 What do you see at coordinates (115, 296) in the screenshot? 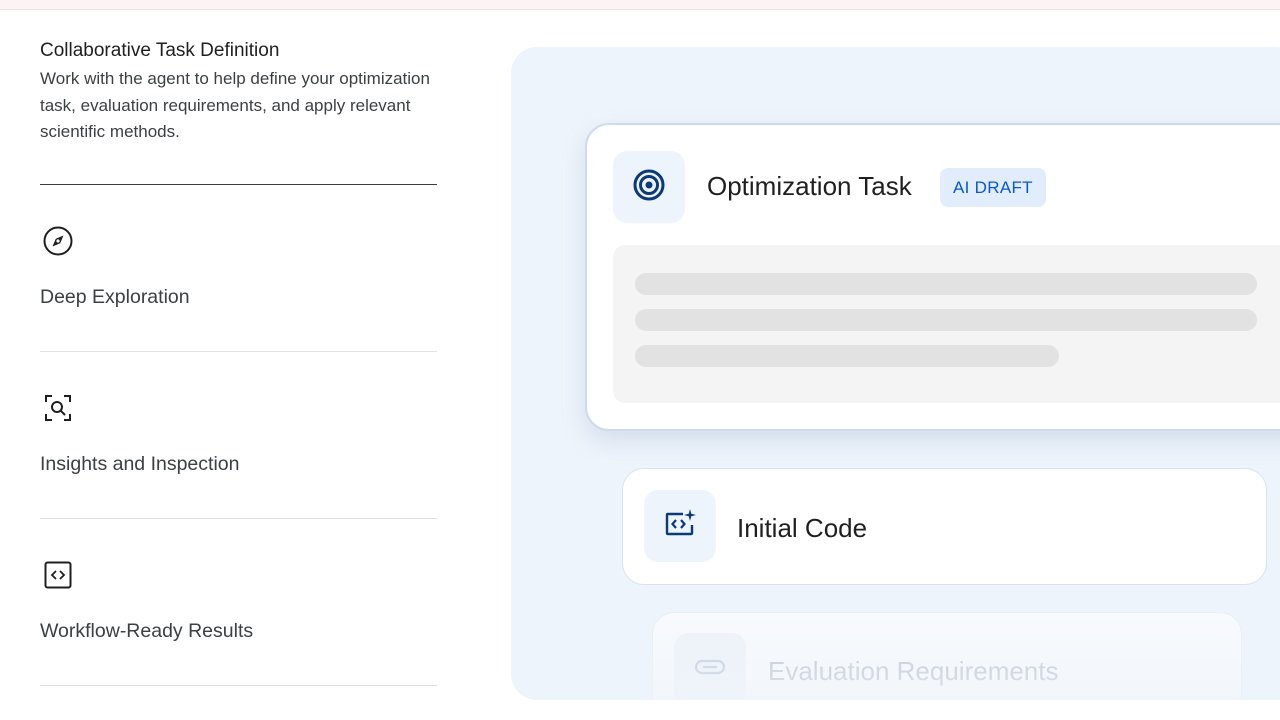
I see `feature-label: Deep Exploration` at bounding box center [115, 296].